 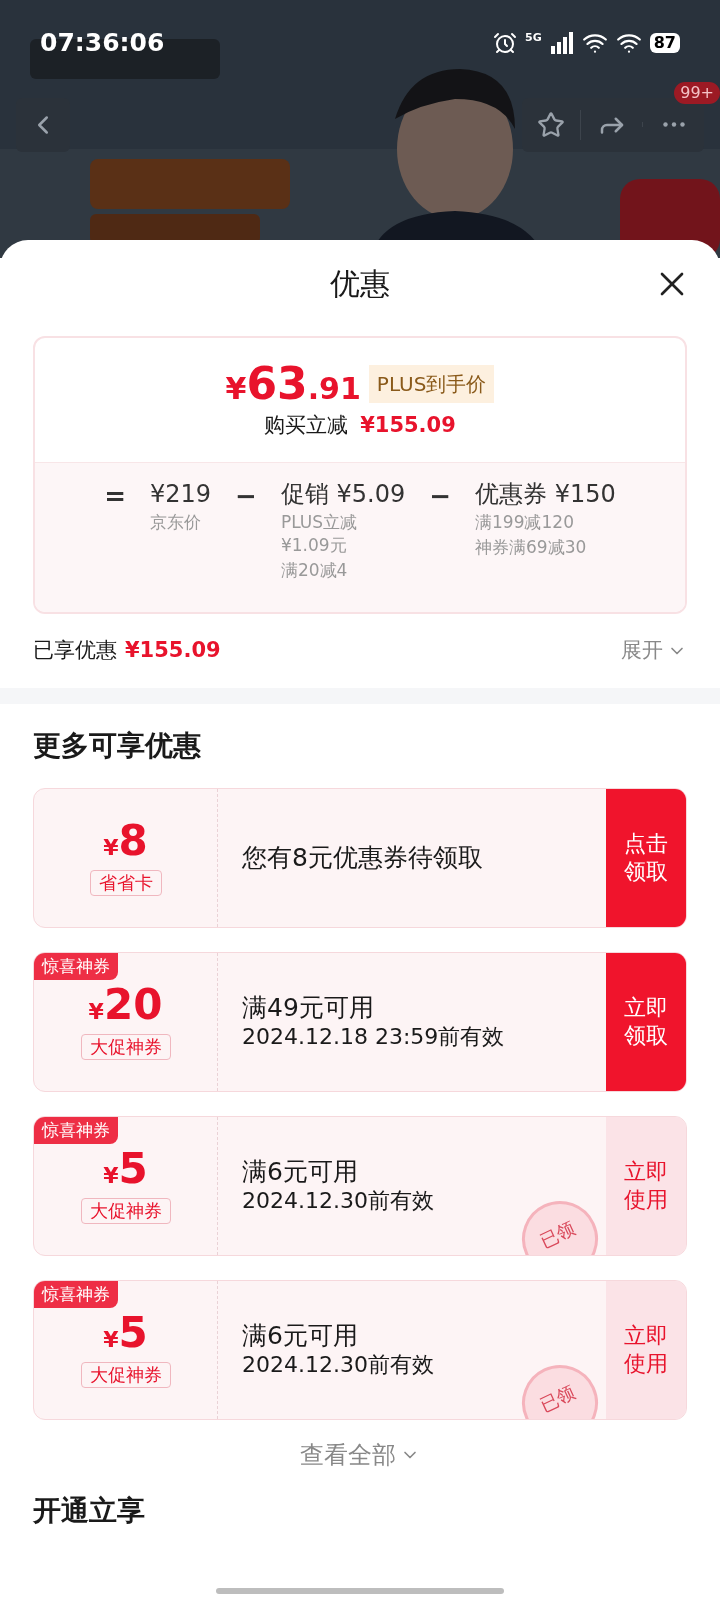 What do you see at coordinates (525, 522) in the screenshot?
I see `formula-note: 满199减120` at bounding box center [525, 522].